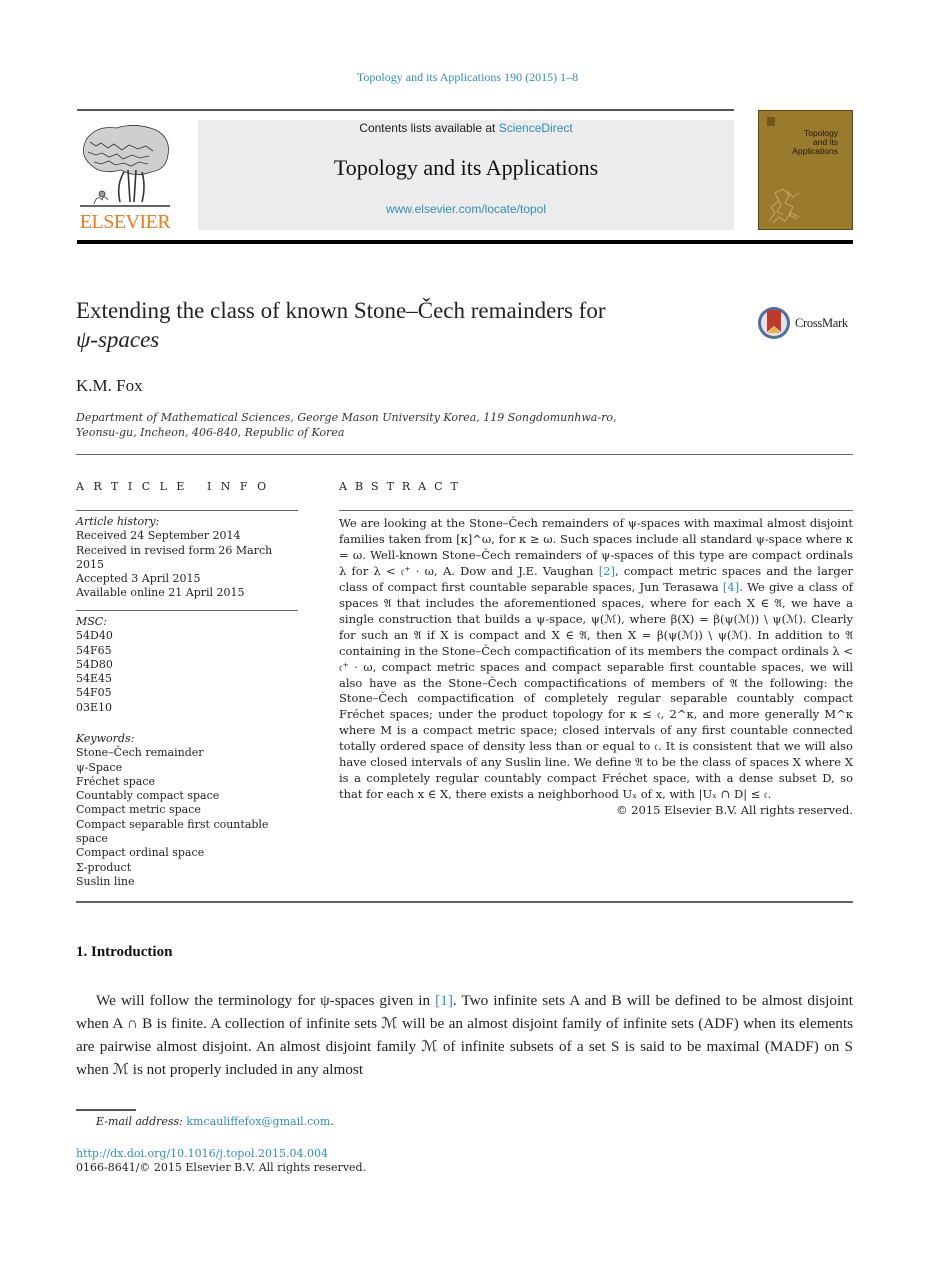  I want to click on history-item: Received in revised form 26 March 2015, so click(174, 557).